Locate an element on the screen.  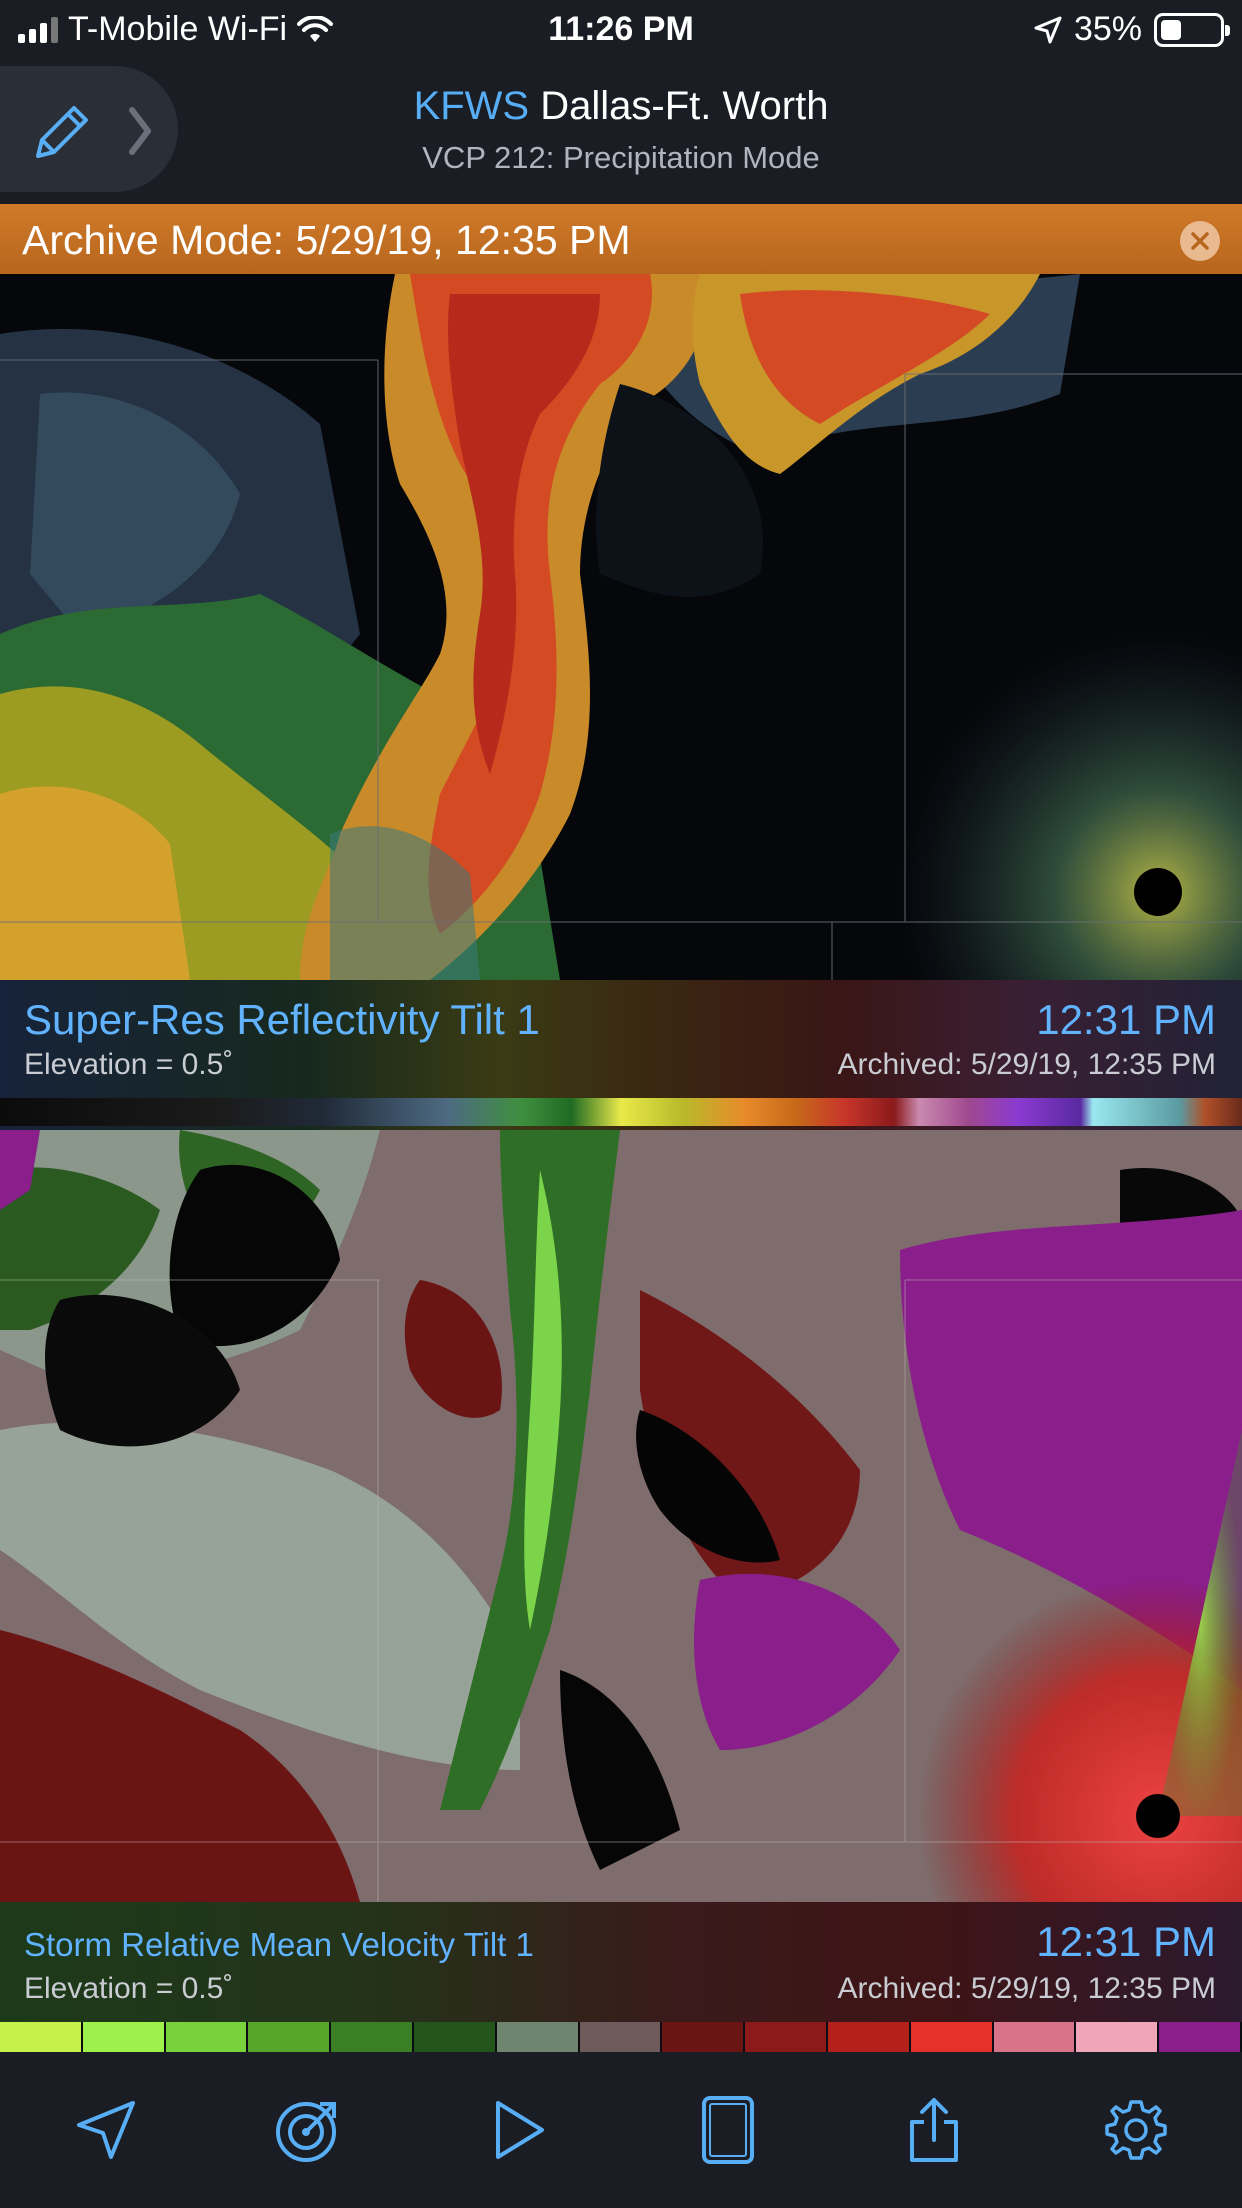
radar-sweep-icon is located at coordinates (308, 2130).